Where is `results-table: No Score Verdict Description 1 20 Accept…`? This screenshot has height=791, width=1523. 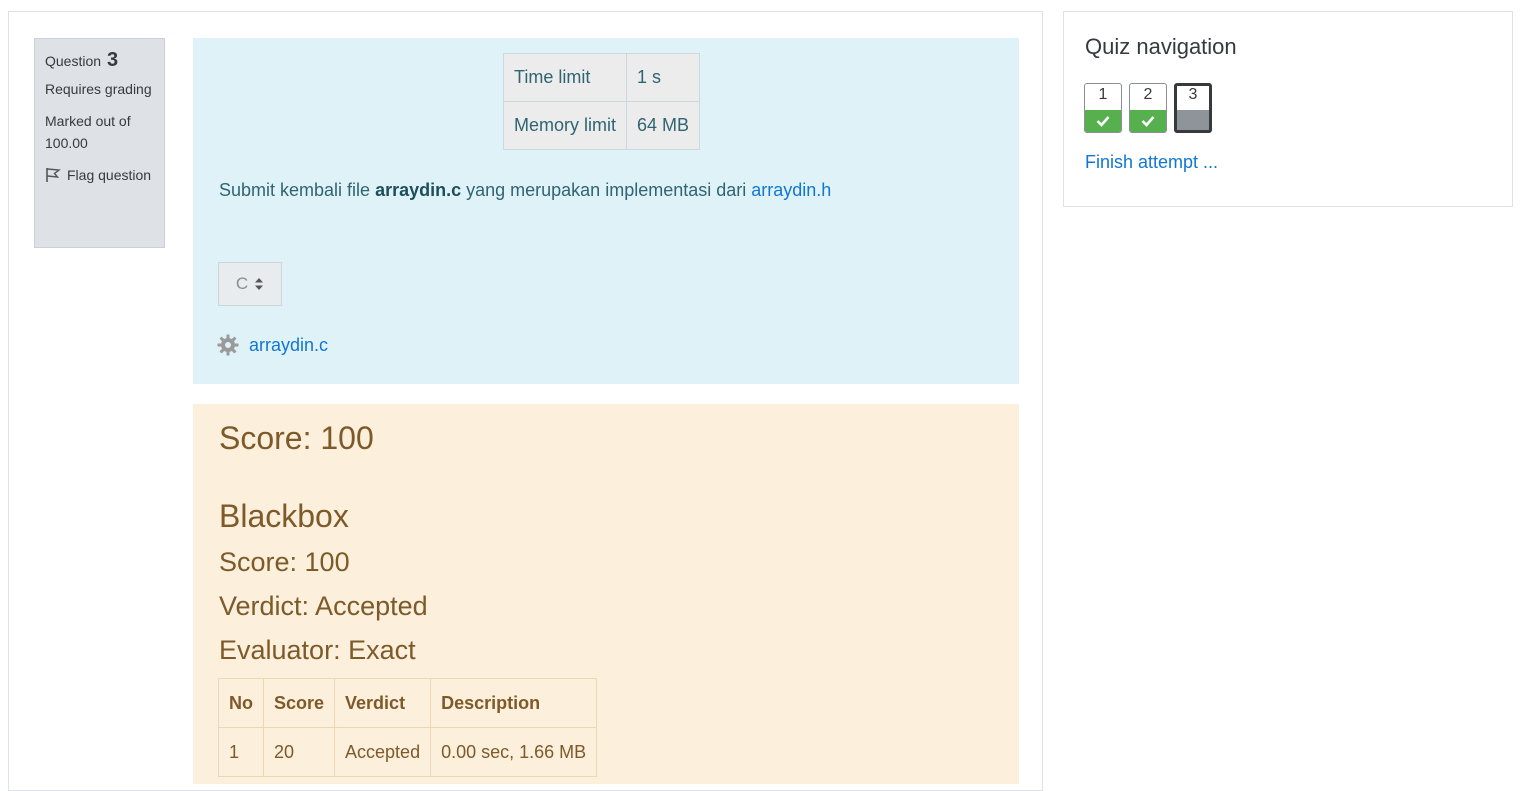
results-table: No Score Verdict Description 1 20 Accept… is located at coordinates (408, 727).